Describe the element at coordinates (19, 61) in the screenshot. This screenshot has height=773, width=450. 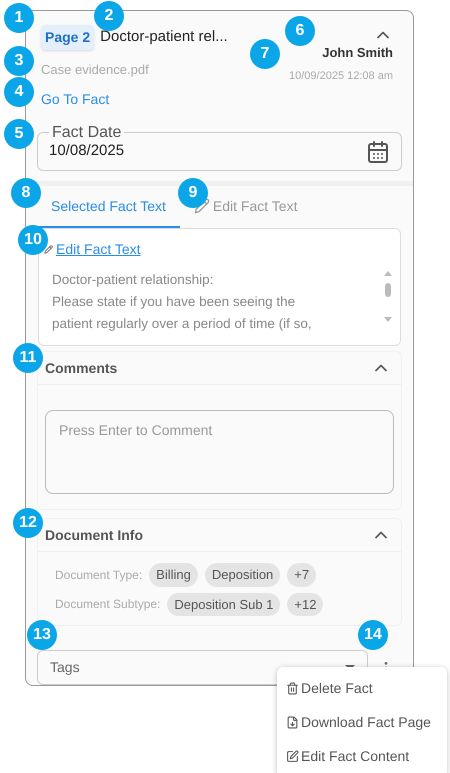
I see `callout-marker: 3` at that location.